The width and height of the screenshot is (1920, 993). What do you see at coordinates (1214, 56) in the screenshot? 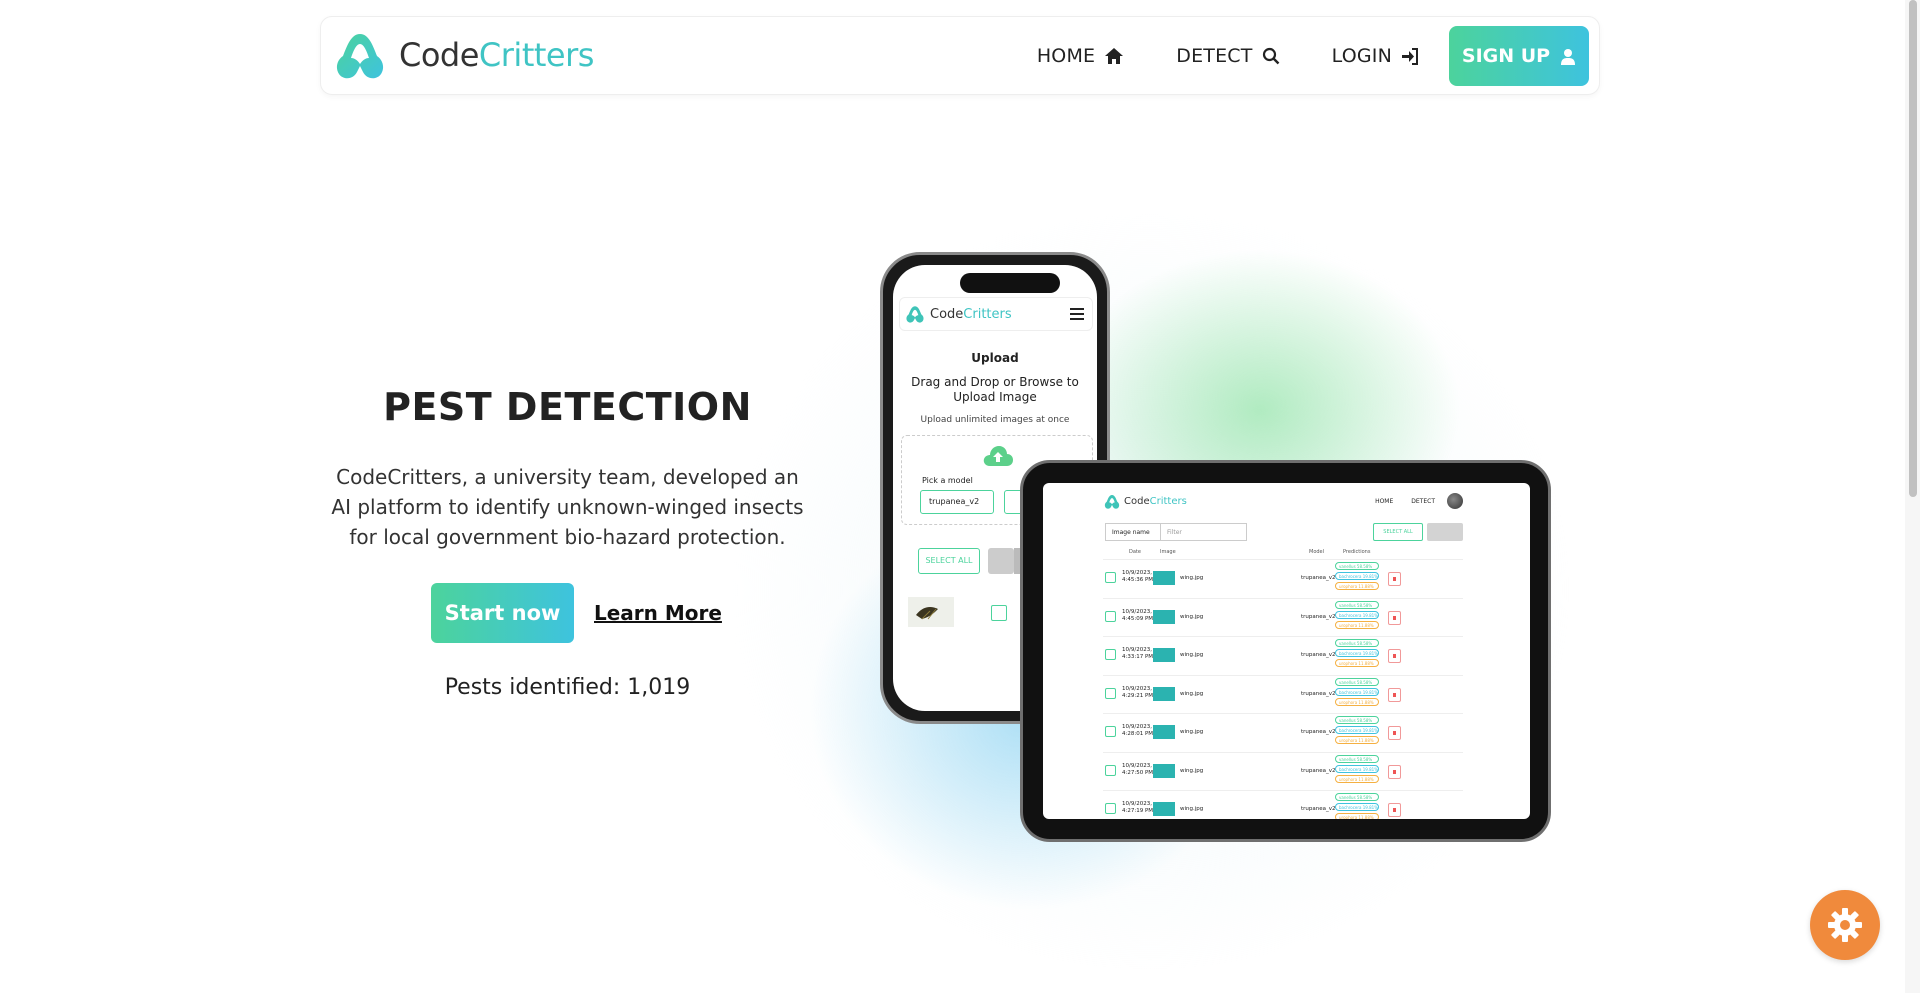
I see `nav-detect-label: DETECT` at bounding box center [1214, 56].